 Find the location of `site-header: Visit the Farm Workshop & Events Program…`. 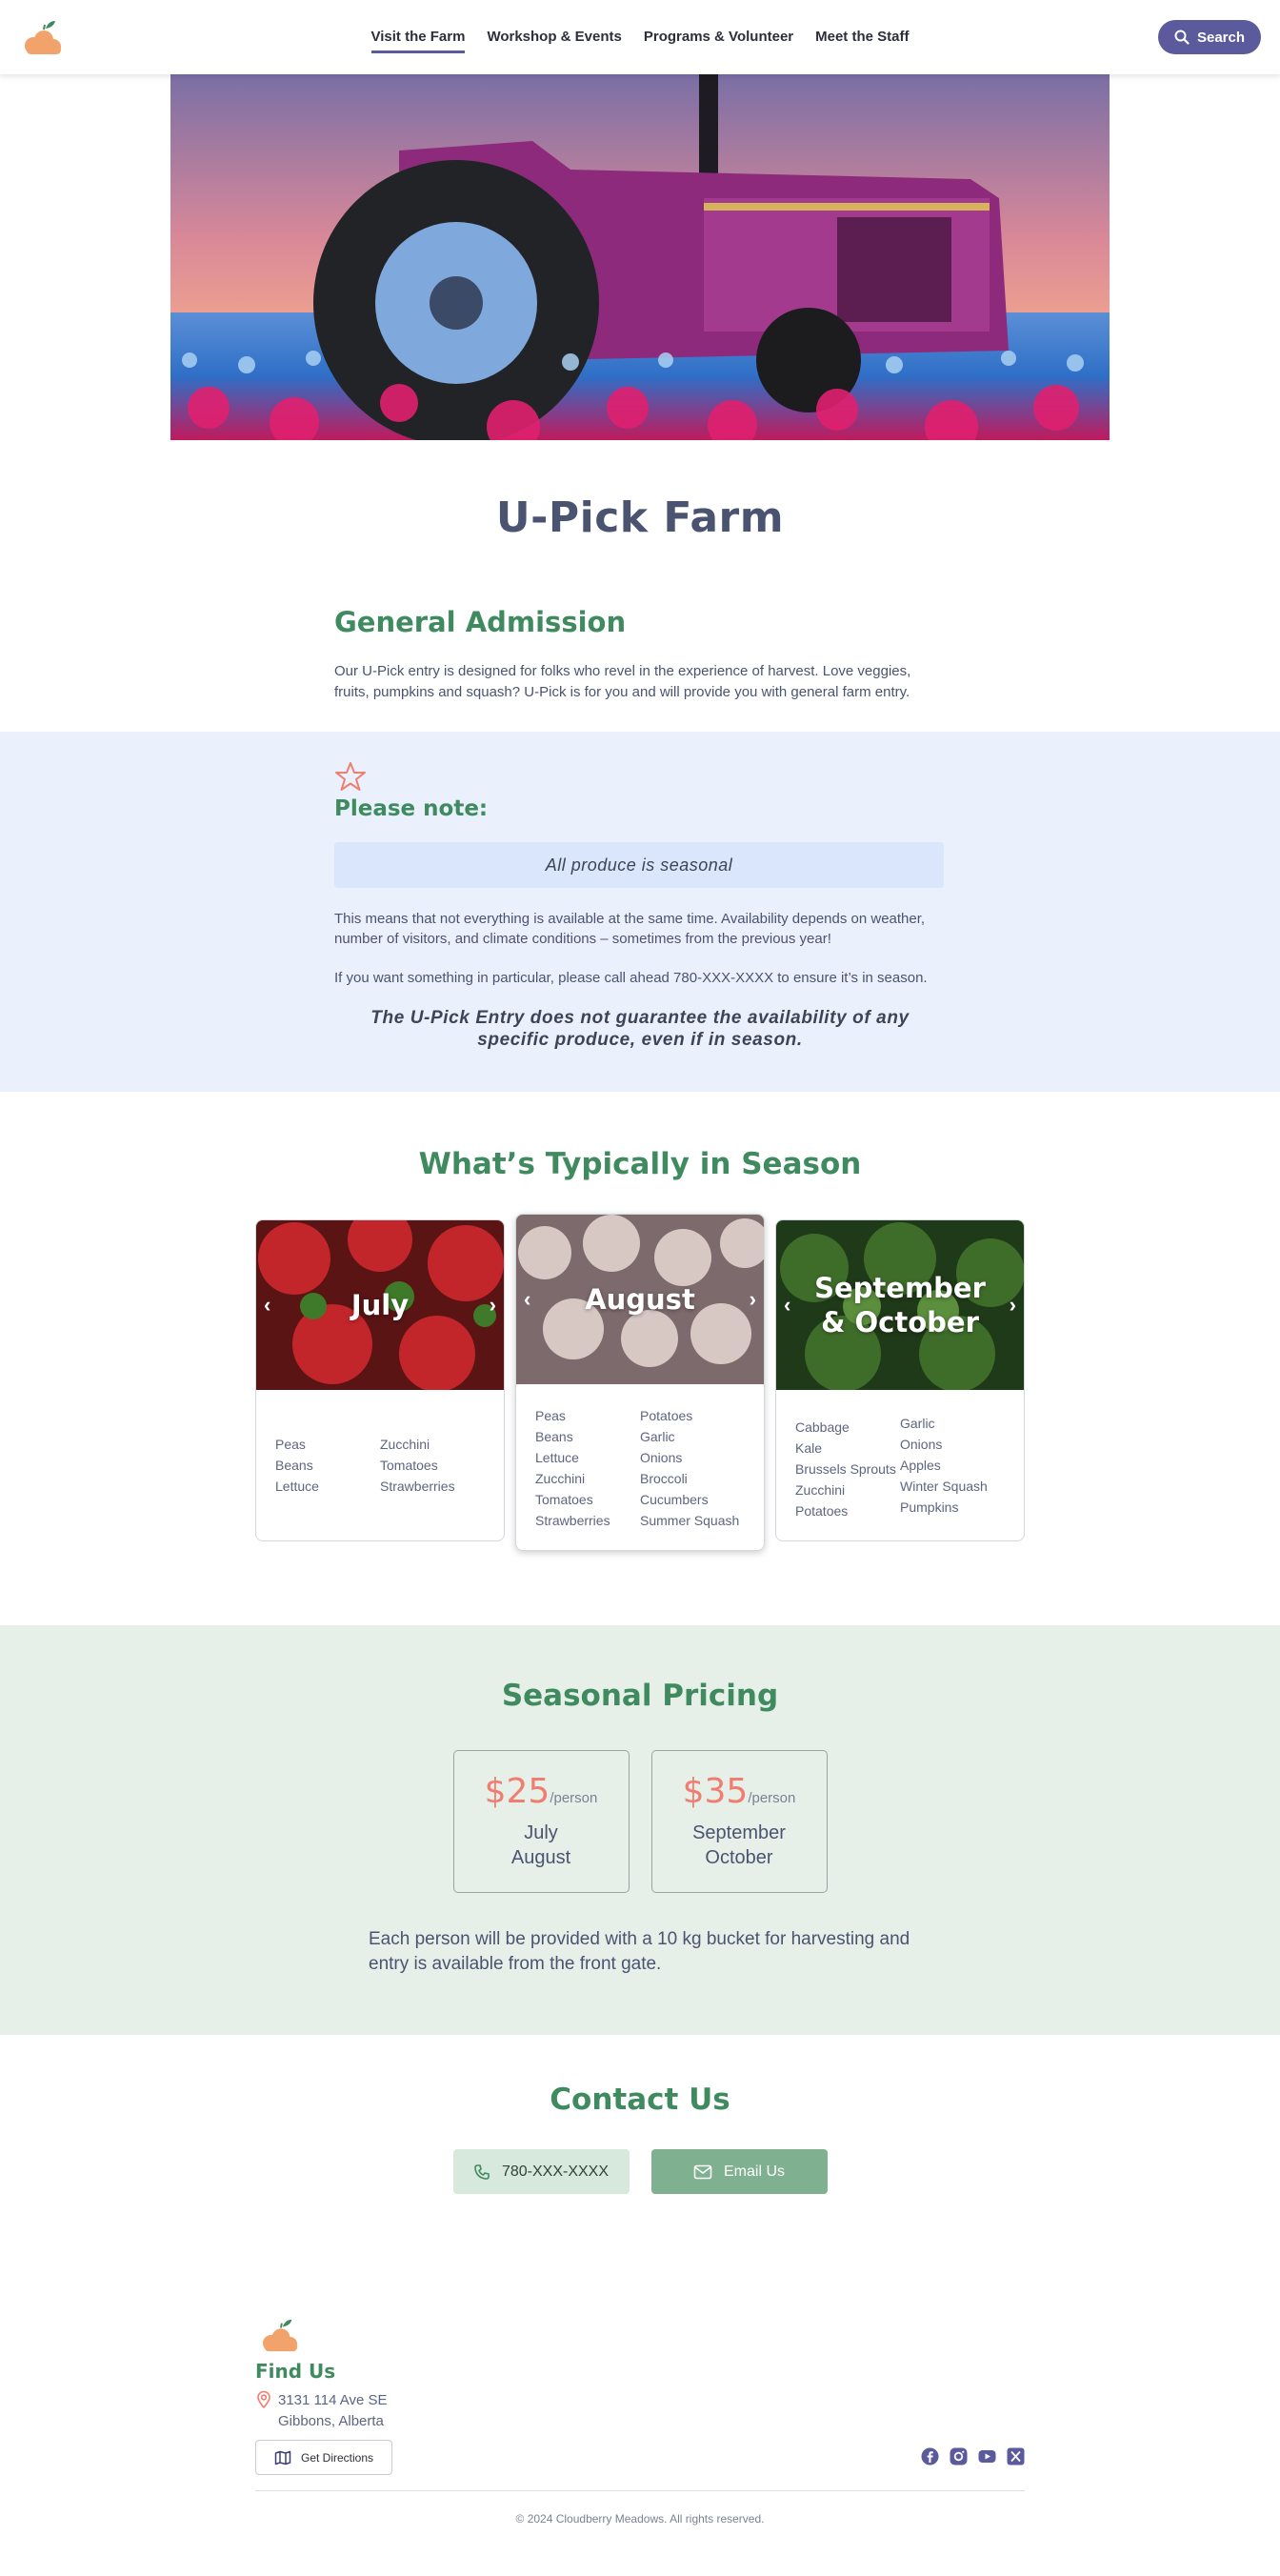

site-header: Visit the Farm Workshop & Events Program… is located at coordinates (640, 37).